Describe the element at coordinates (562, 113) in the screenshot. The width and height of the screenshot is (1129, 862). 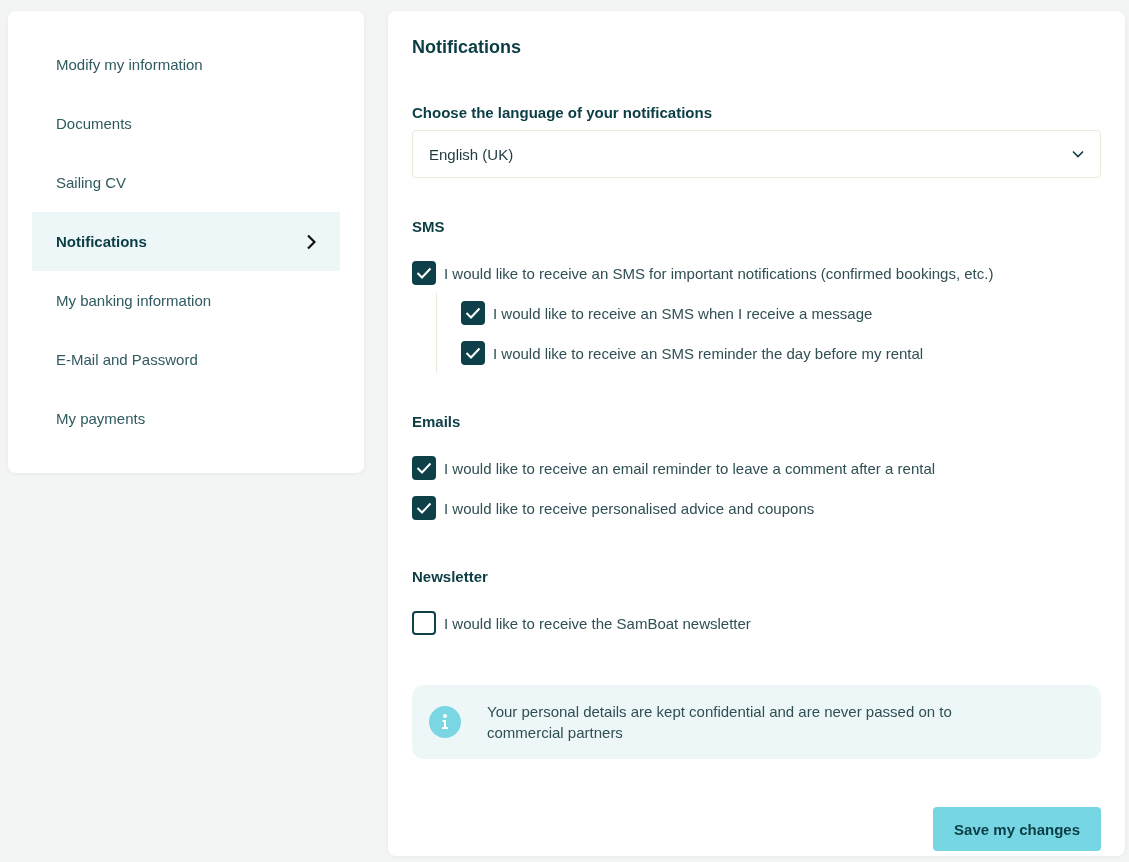
I see `field-label: Choose the language of your notifications` at that location.